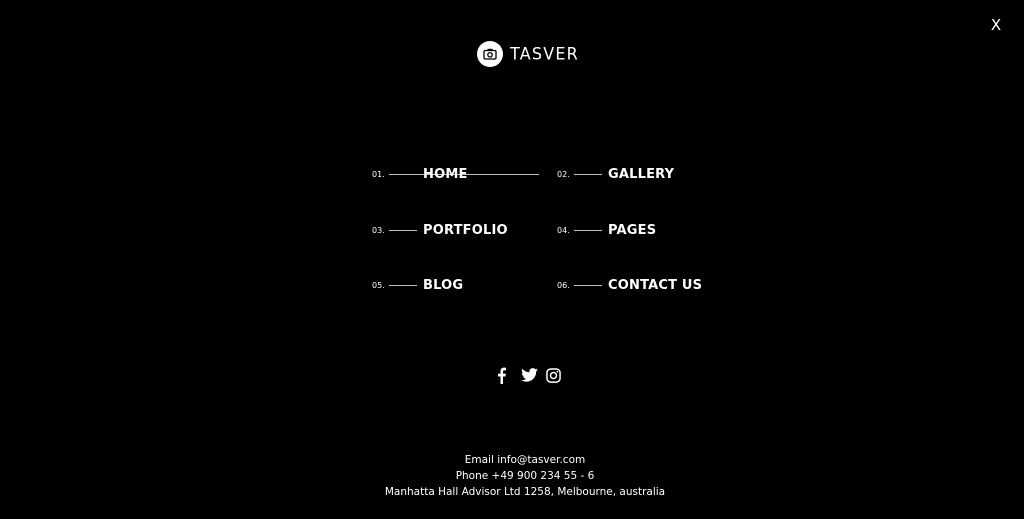 Image resolution: width=1024 pixels, height=519 pixels. Describe the element at coordinates (378, 230) in the screenshot. I see `menu-number: 03.` at that location.